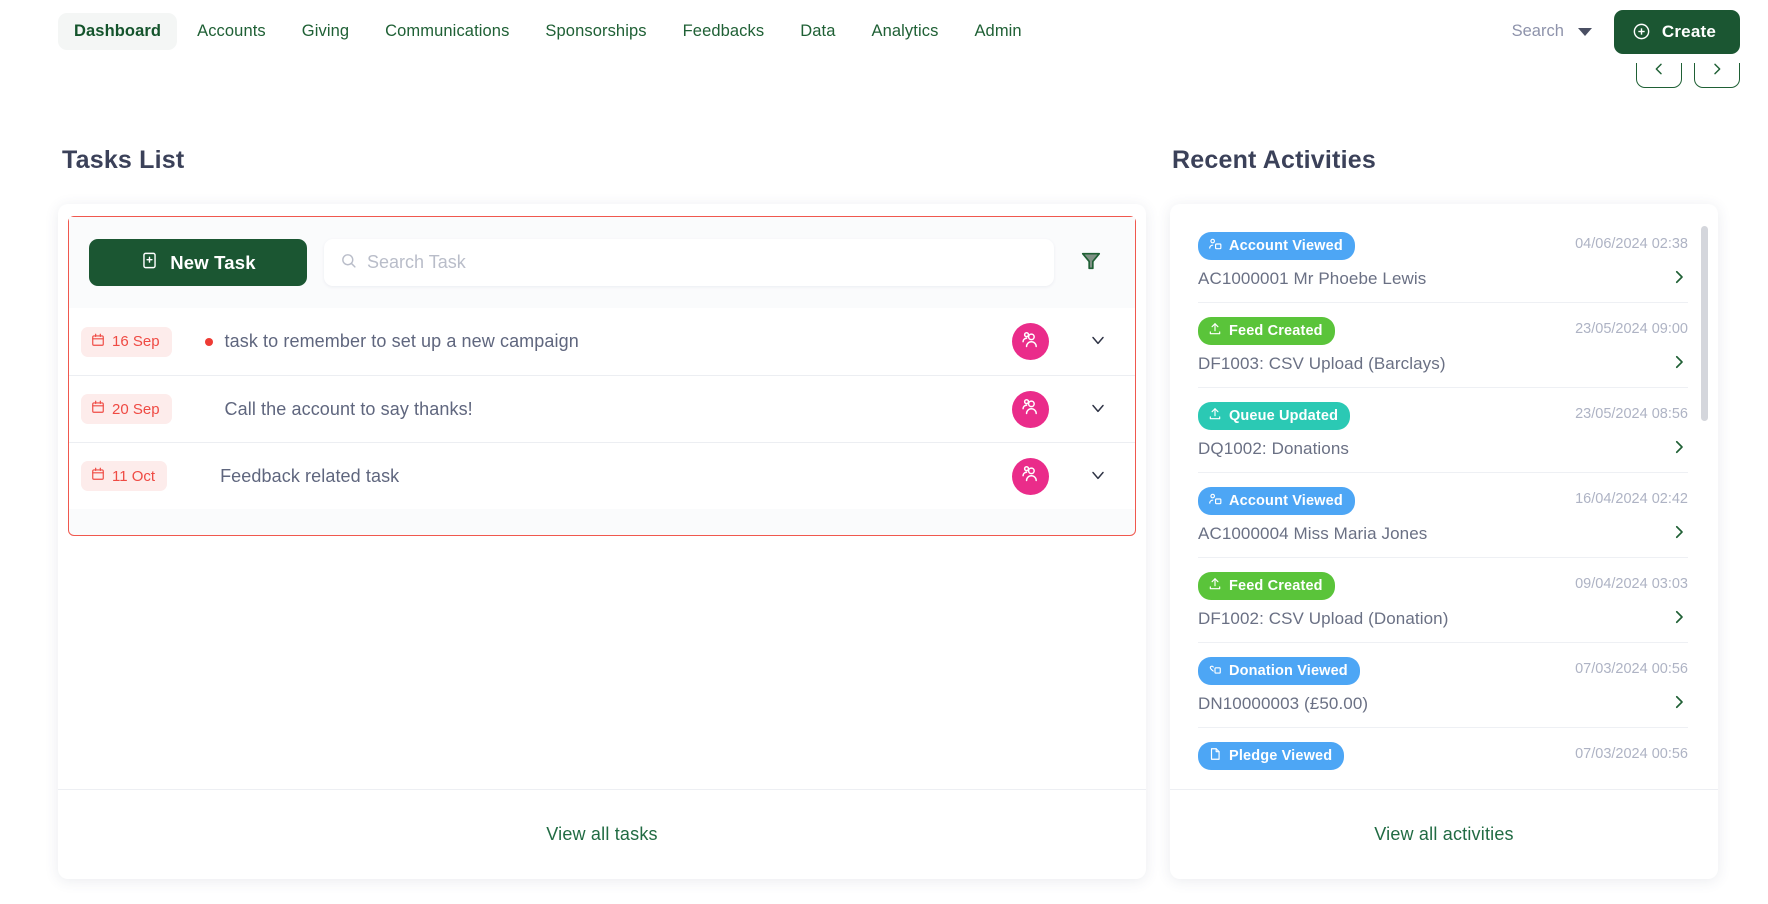 Image resolution: width=1768 pixels, height=904 pixels. I want to click on status-badge: Donation Viewed, so click(1279, 671).